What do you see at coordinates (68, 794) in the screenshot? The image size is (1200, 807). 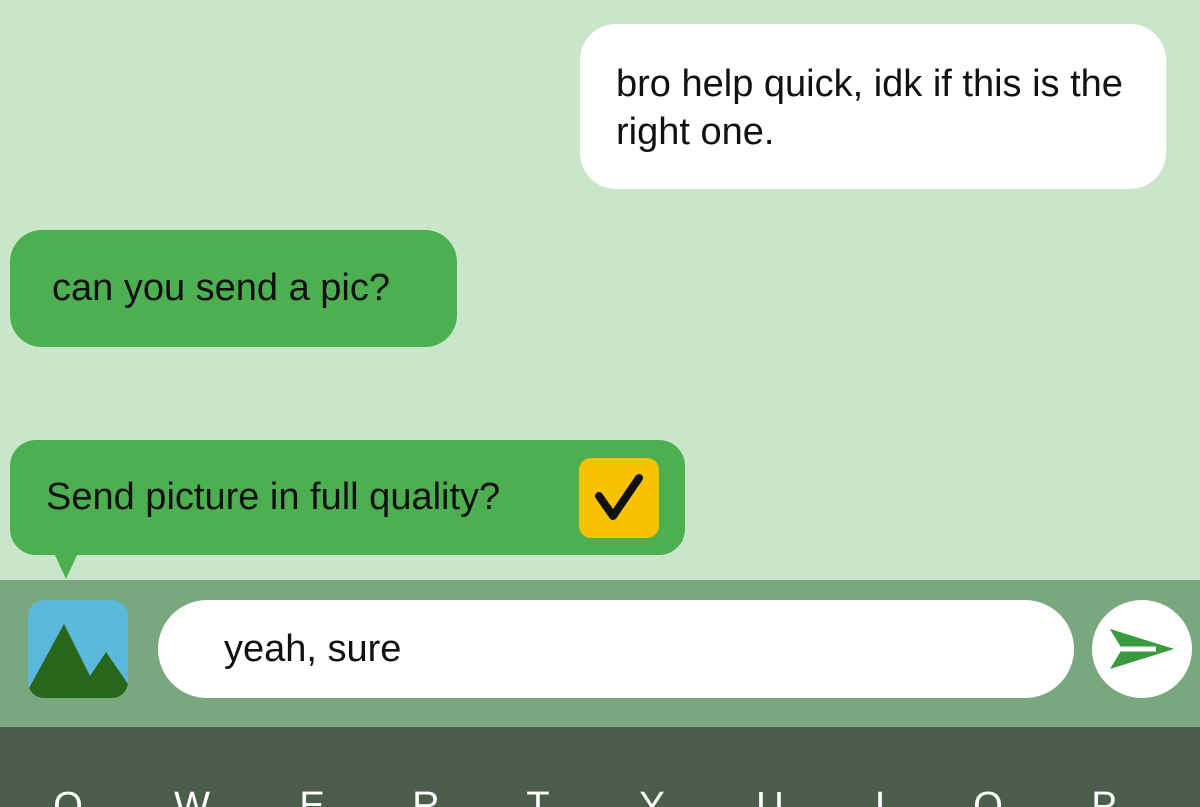 I see `key-q: Q` at bounding box center [68, 794].